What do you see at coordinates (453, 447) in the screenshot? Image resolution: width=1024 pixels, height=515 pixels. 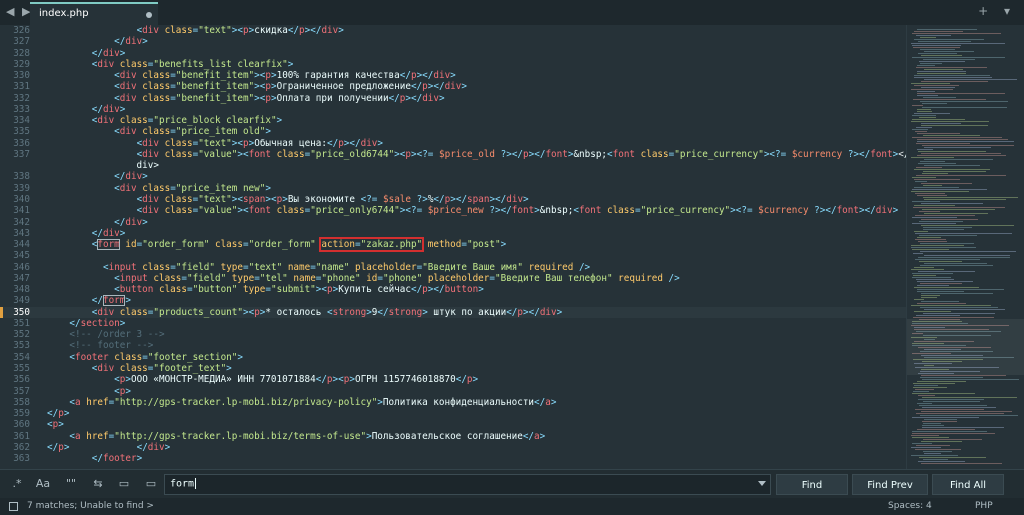 I see `code-line: 362 </p> </div>` at bounding box center [453, 447].